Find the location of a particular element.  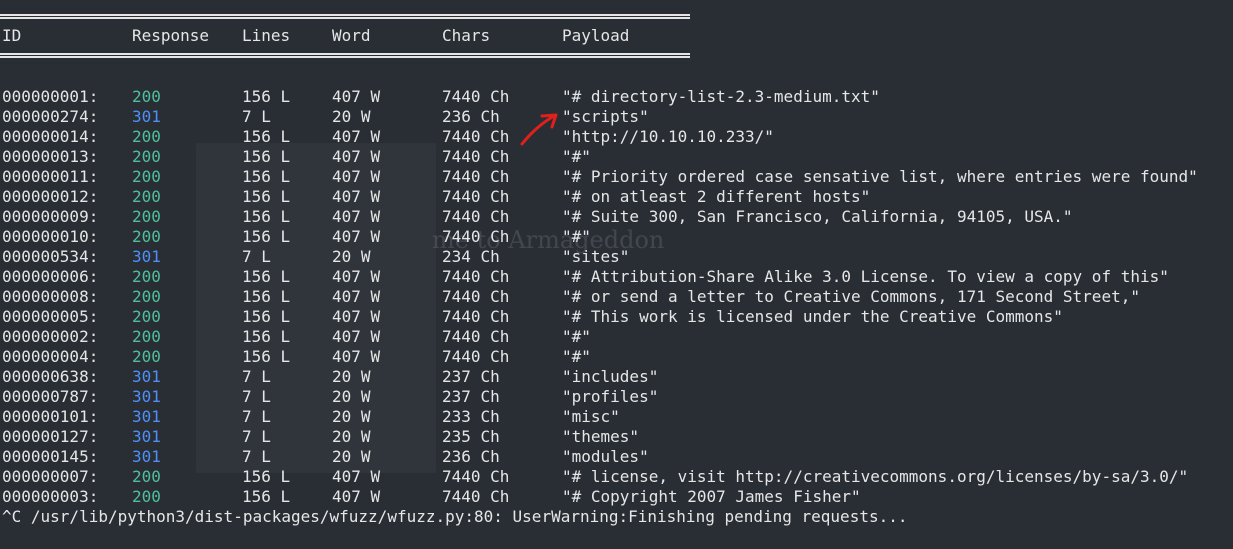

row-id: 000000005: is located at coordinates (50, 316).